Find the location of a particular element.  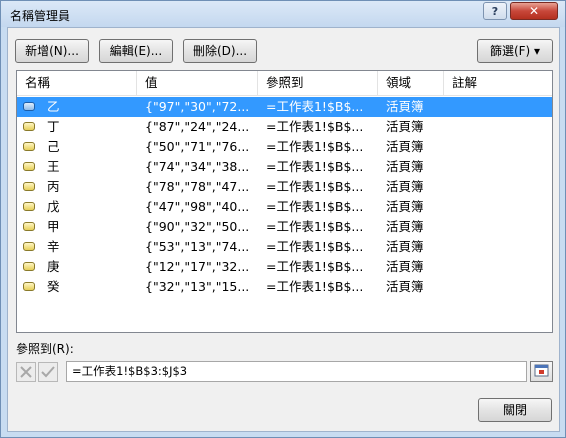

cell-name: 庚 is located at coordinates (53, 266).